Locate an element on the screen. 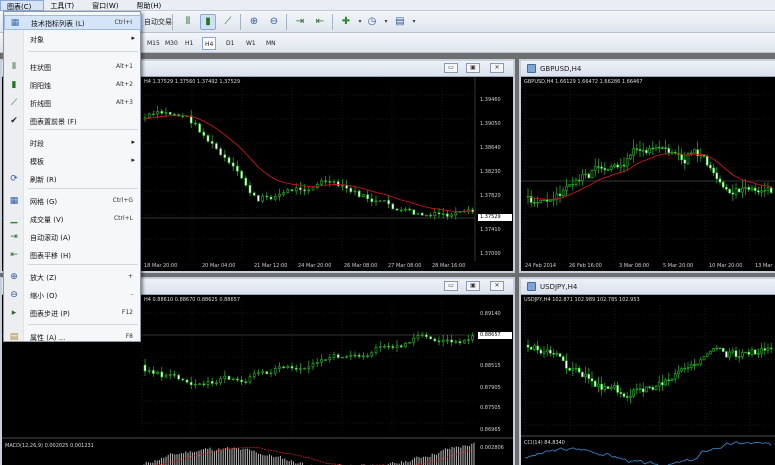  menu-item: ▤ 属性 (A) ... F8 is located at coordinates (72, 337).